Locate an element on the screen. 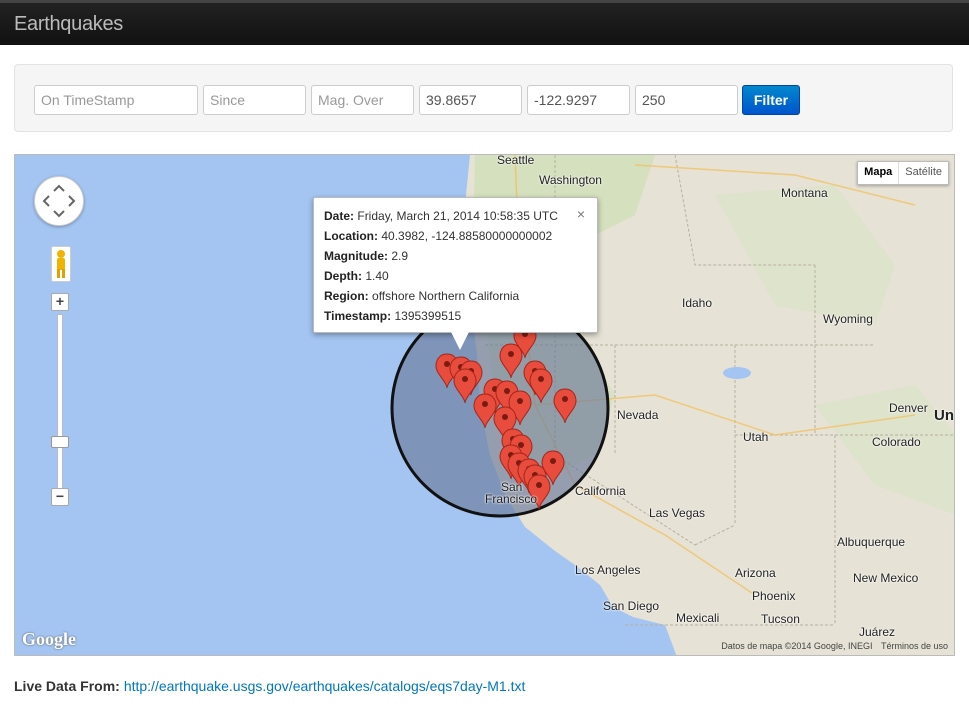 The image size is (969, 706). navbar: Earthquakes is located at coordinates (484, 22).